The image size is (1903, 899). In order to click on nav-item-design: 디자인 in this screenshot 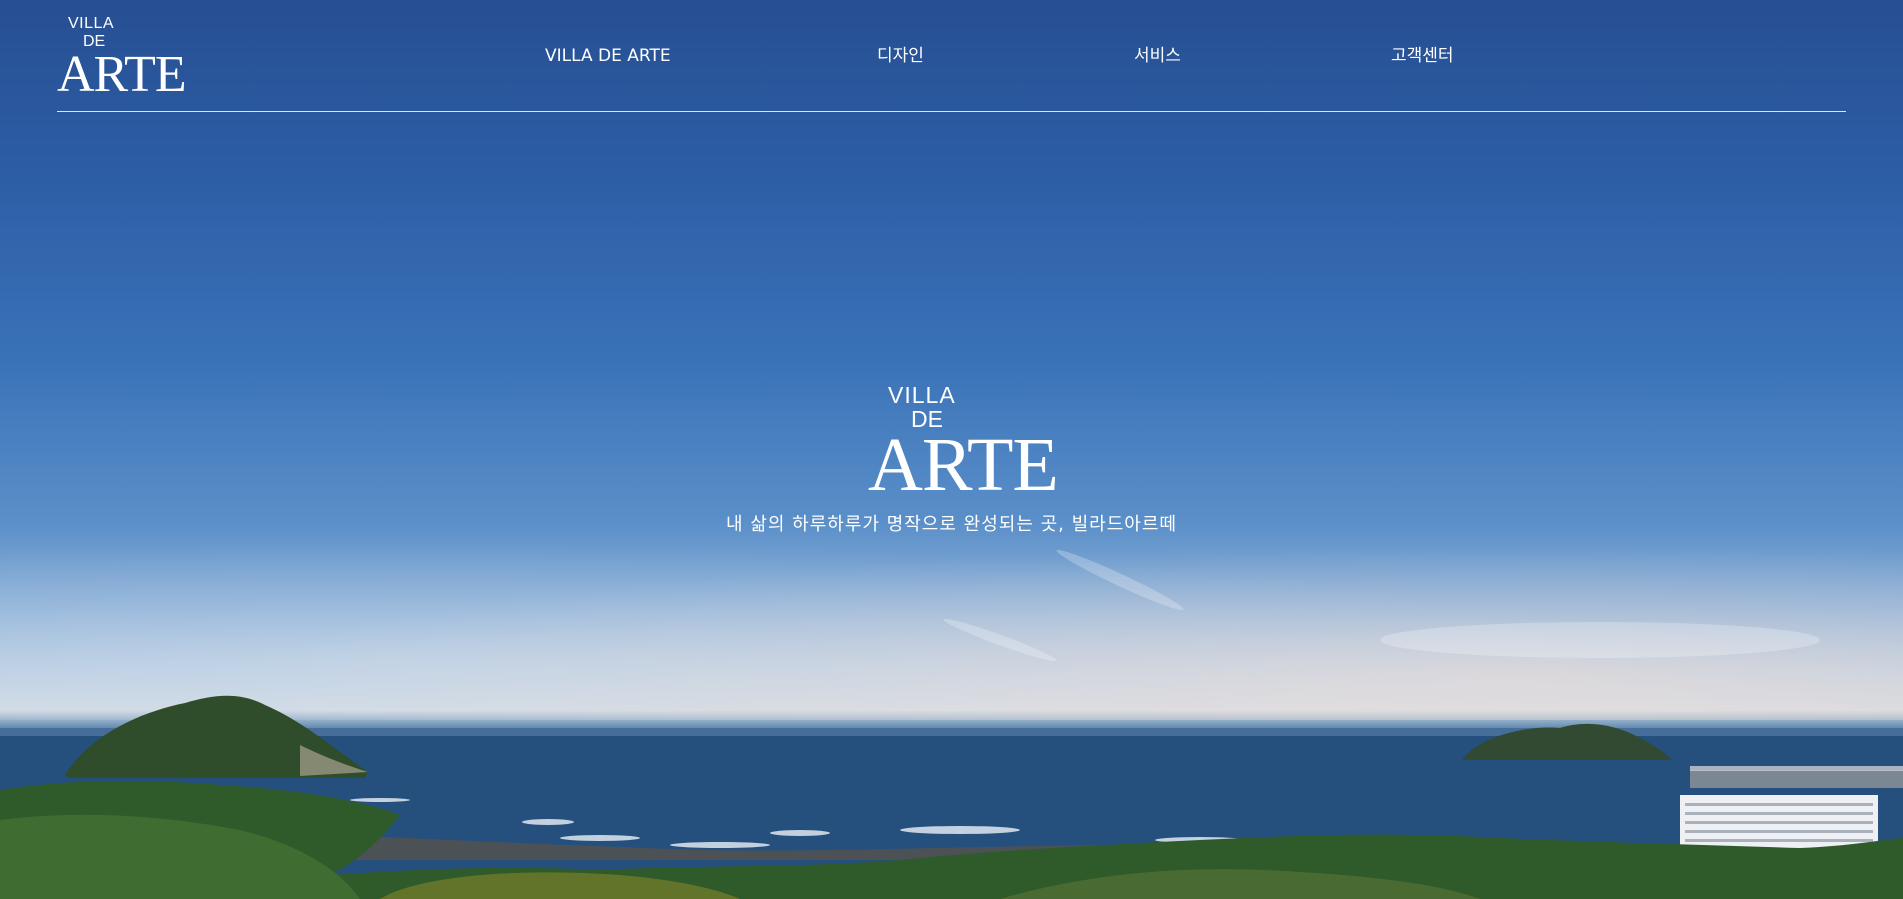, I will do `click(900, 56)`.